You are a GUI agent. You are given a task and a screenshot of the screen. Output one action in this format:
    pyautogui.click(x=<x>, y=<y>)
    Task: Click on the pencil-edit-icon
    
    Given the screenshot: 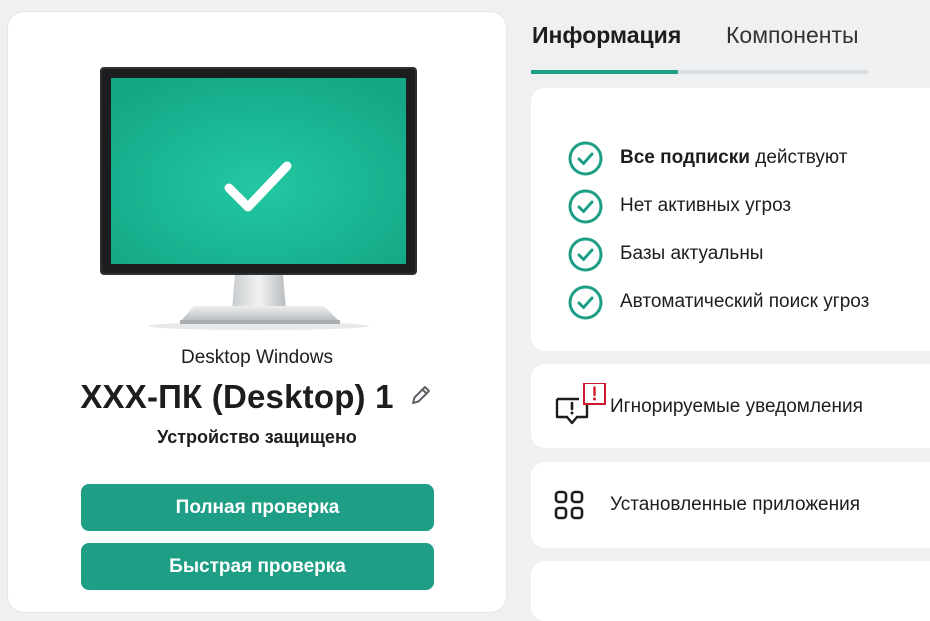 What is the action you would take?
    pyautogui.click(x=421, y=396)
    